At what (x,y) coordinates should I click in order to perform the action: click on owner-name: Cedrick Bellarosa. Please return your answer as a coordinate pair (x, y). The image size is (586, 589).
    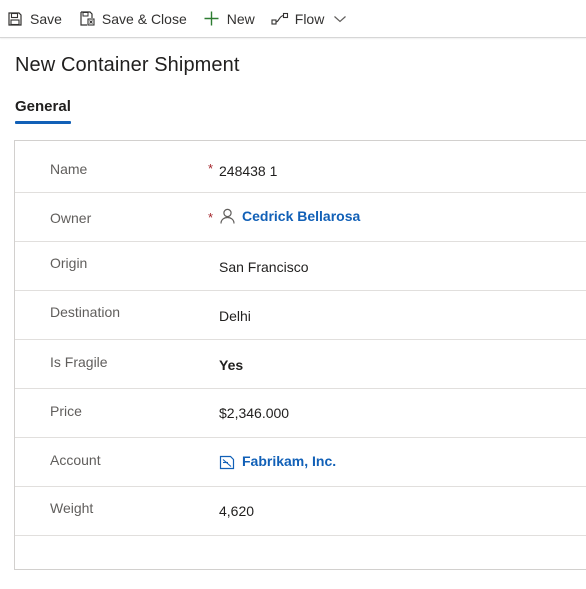
    Looking at the image, I should click on (301, 216).